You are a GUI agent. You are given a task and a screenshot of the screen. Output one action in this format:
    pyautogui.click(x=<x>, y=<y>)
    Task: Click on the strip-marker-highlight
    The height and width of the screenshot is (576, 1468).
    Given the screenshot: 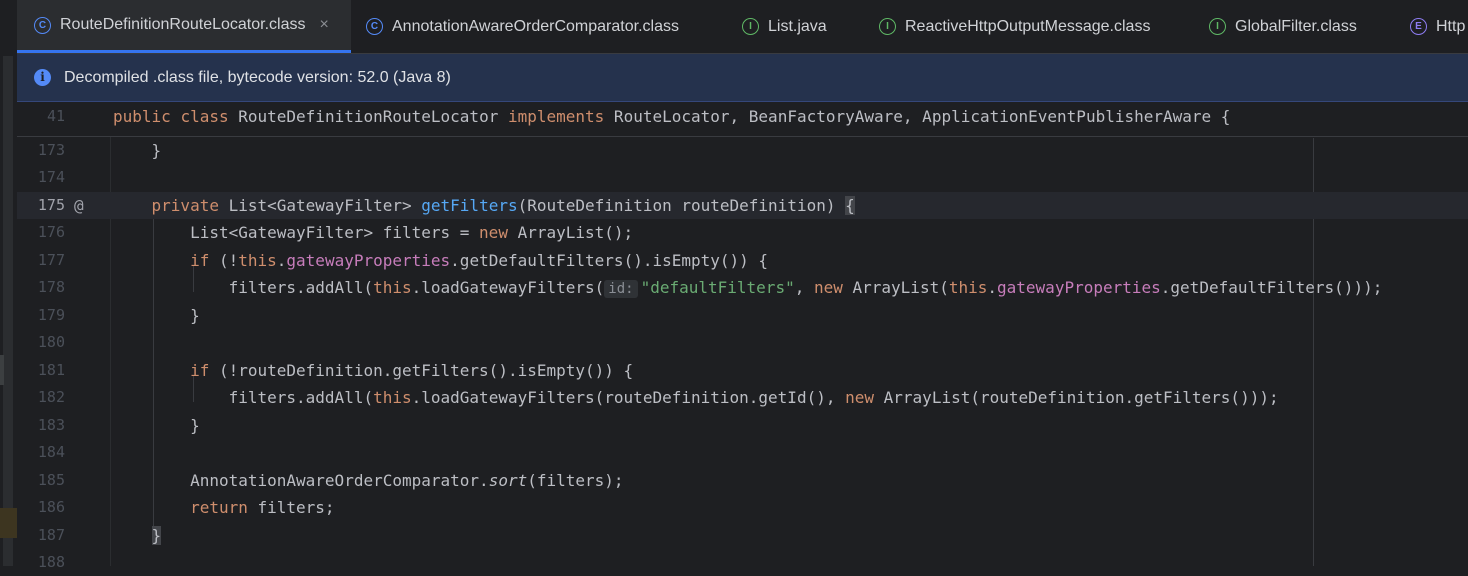 What is the action you would take?
    pyautogui.click(x=8, y=523)
    